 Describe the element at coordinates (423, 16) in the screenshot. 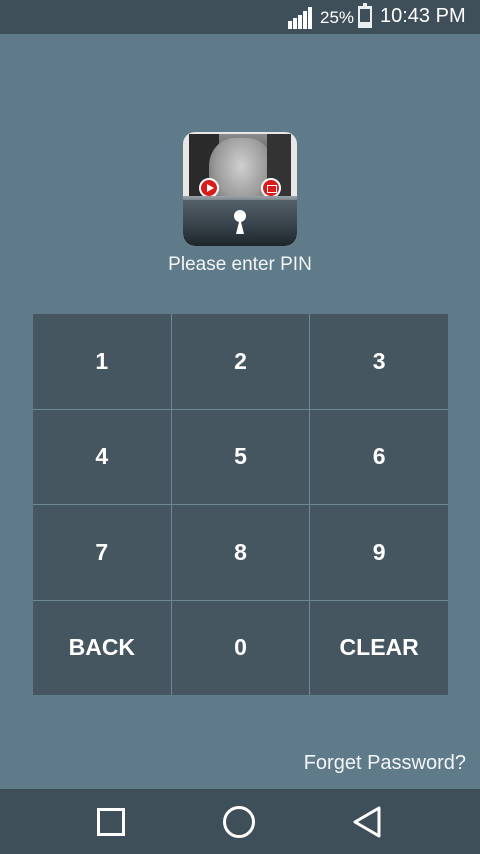

I see `status-clock: 10:43 PM` at that location.